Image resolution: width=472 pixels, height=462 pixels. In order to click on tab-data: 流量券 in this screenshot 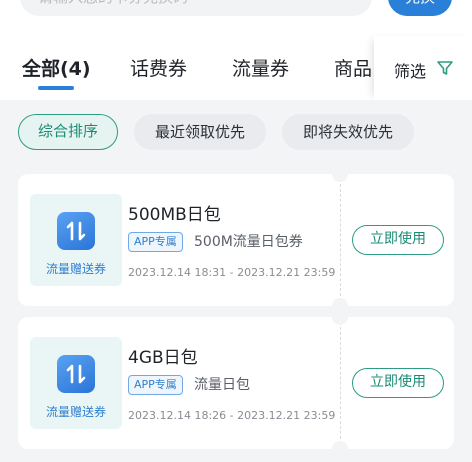, I will do `click(260, 67)`.